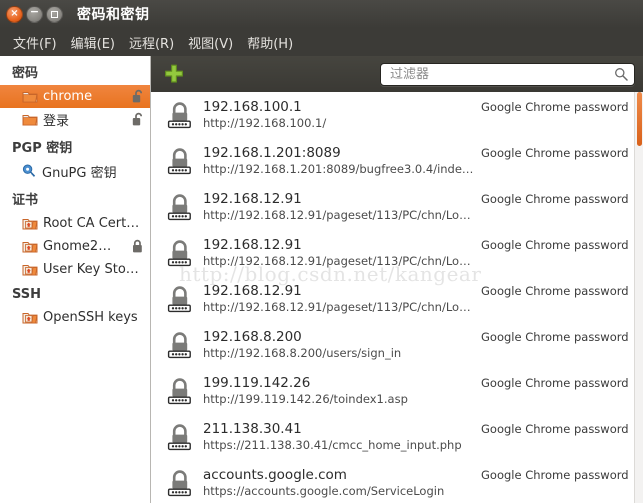 This screenshot has height=503, width=643. Describe the element at coordinates (270, 42) in the screenshot. I see `menu-item-help: 帮助(H)` at that location.